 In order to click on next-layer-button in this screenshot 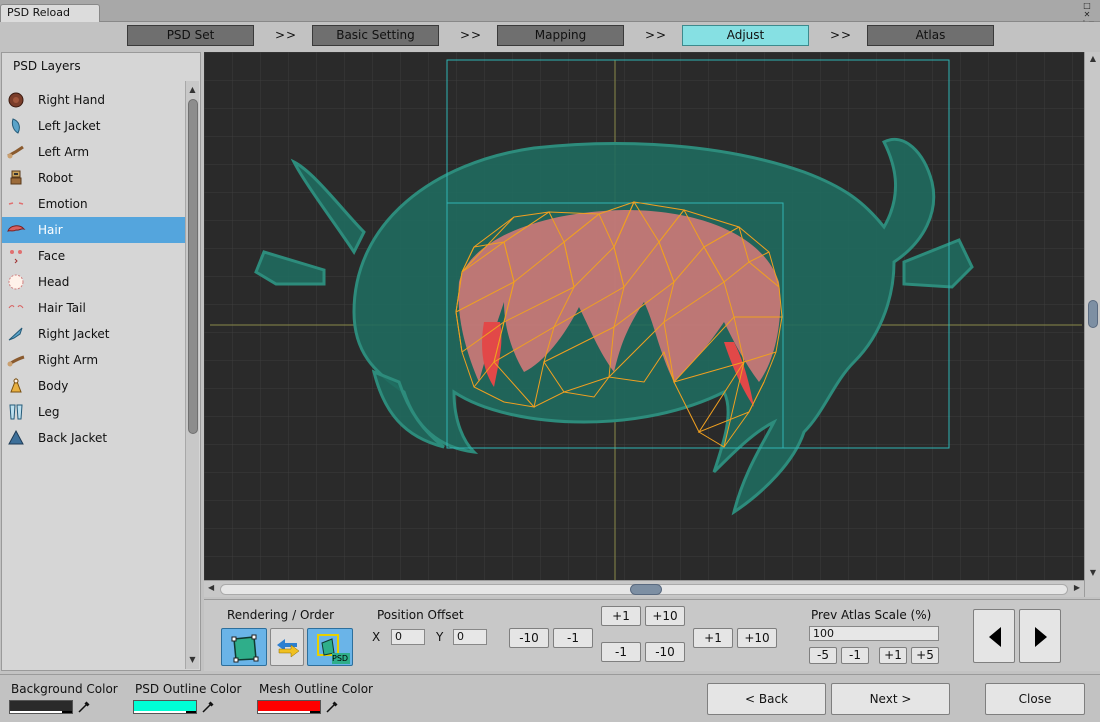, I will do `click(1040, 636)`.